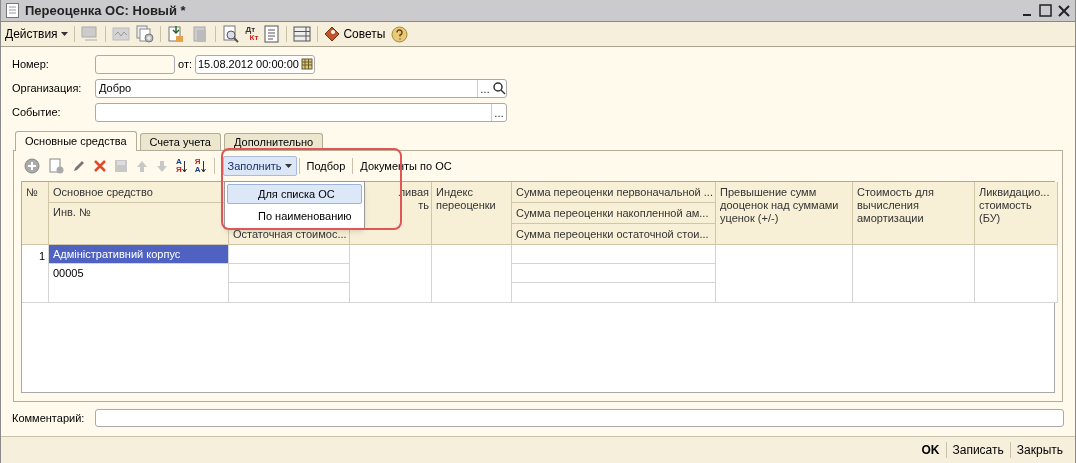 The height and width of the screenshot is (463, 1076). What do you see at coordinates (1006, 205) in the screenshot?
I see `column-header: стоимость` at bounding box center [1006, 205].